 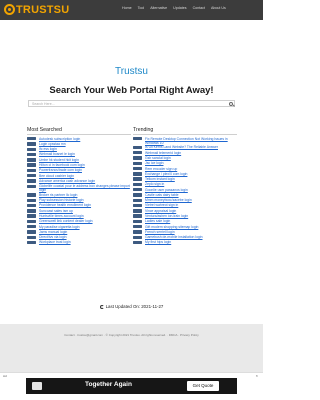 What do you see at coordinates (79, 237) in the screenshot?
I see `list-item: Direct/tvs via login` at bounding box center [79, 237].